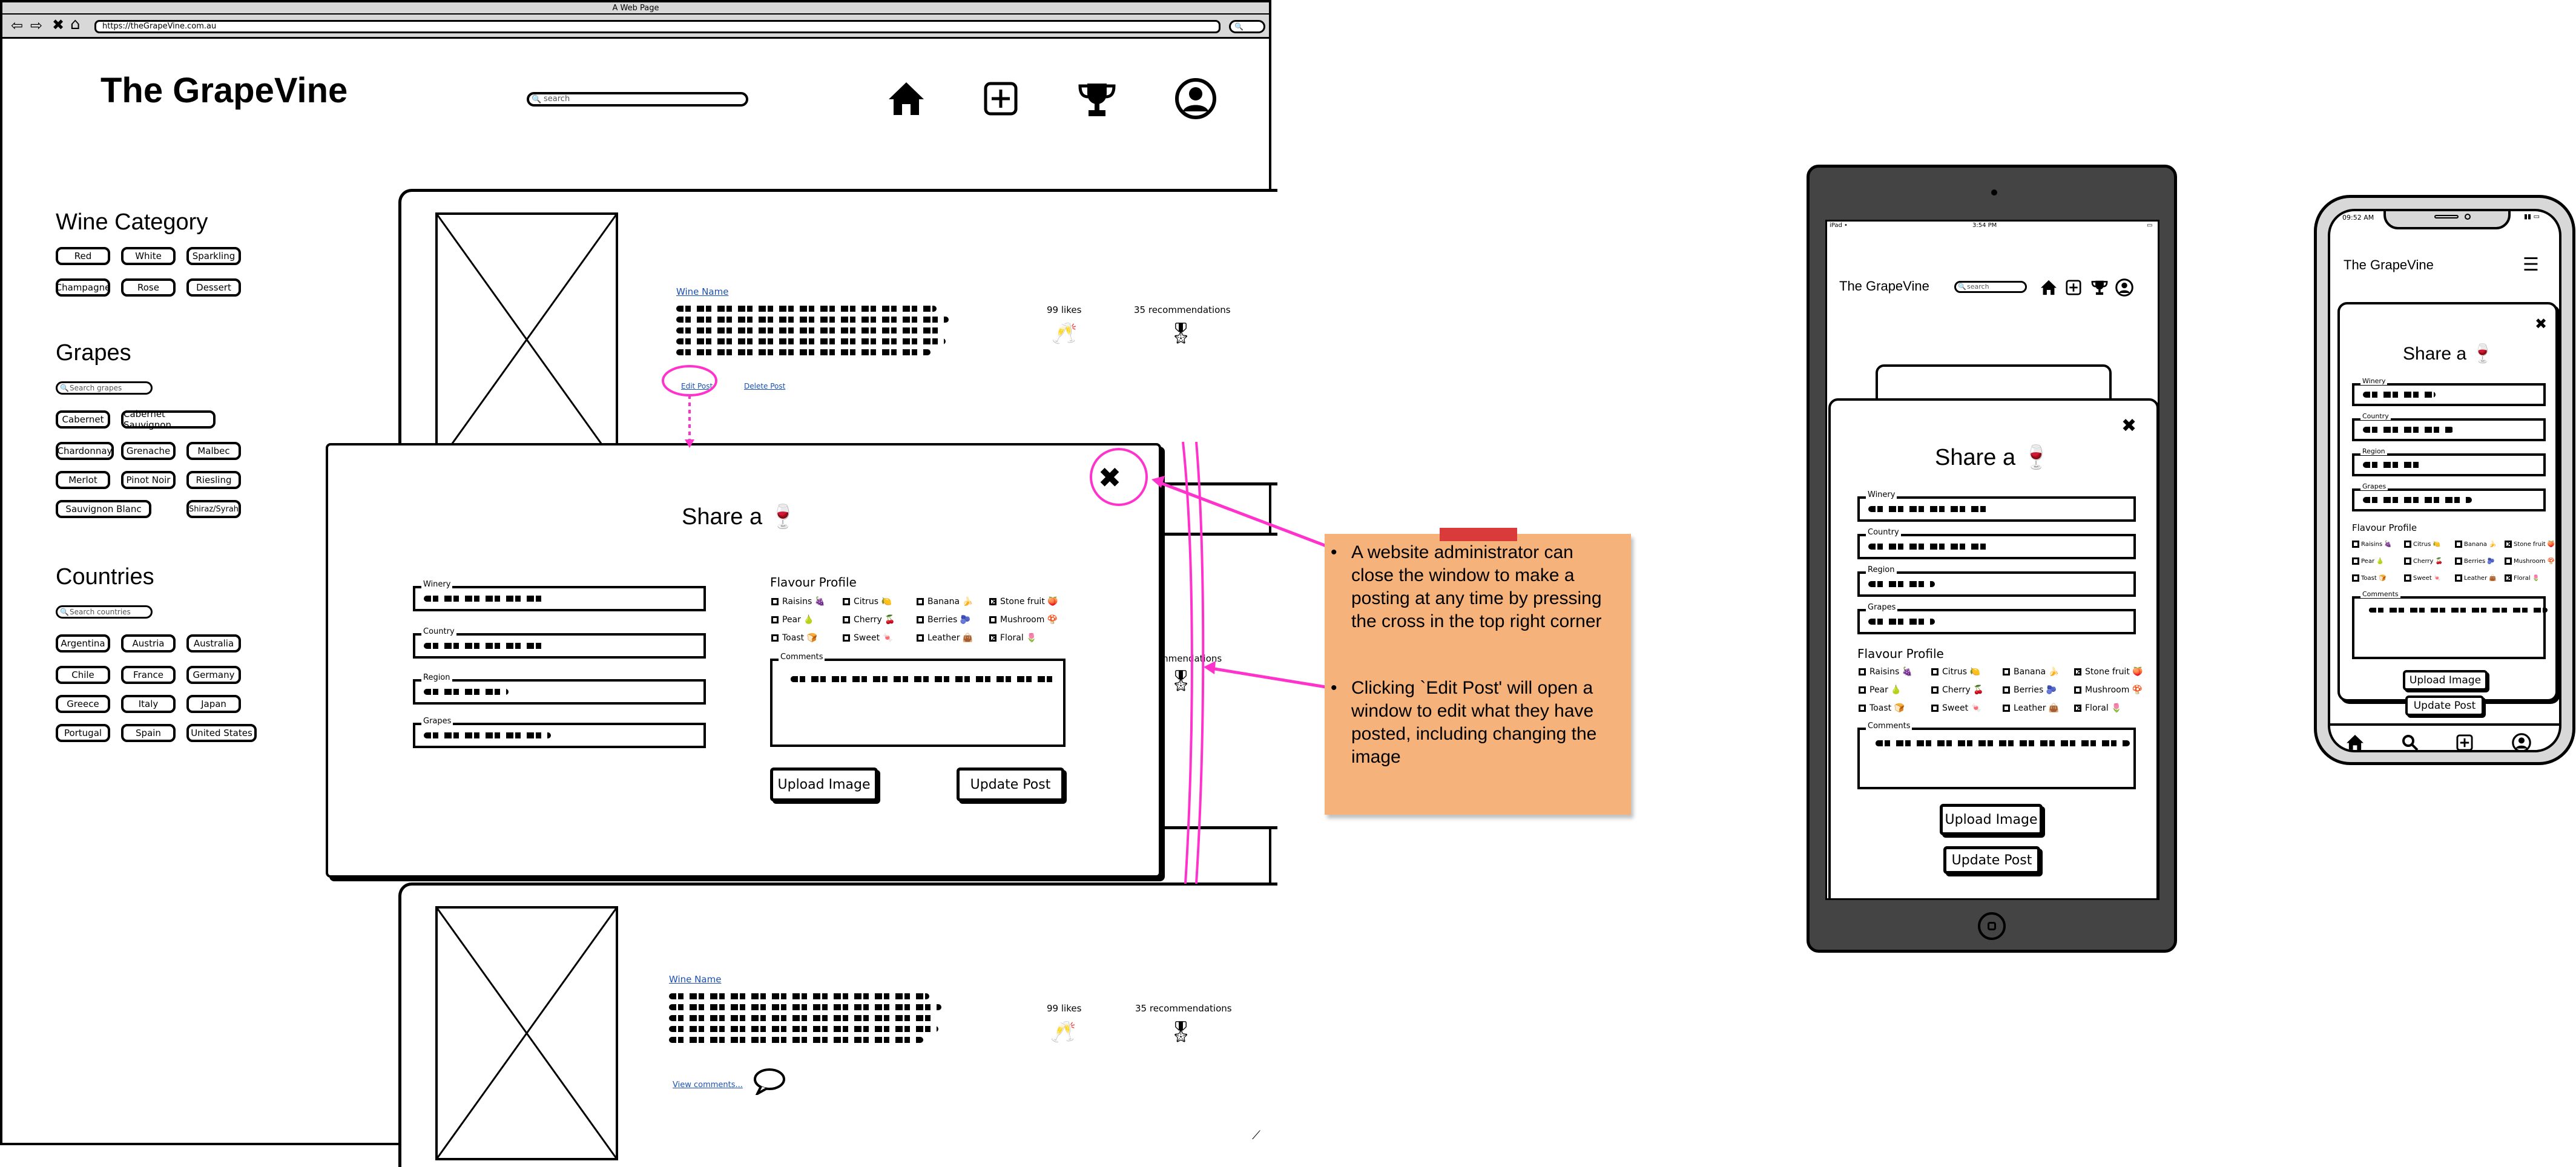 The image size is (2576, 1167). Describe the element at coordinates (1991, 225) in the screenshot. I see `tablet-status-bar: iPad • 3:54 PM ▭` at that location.